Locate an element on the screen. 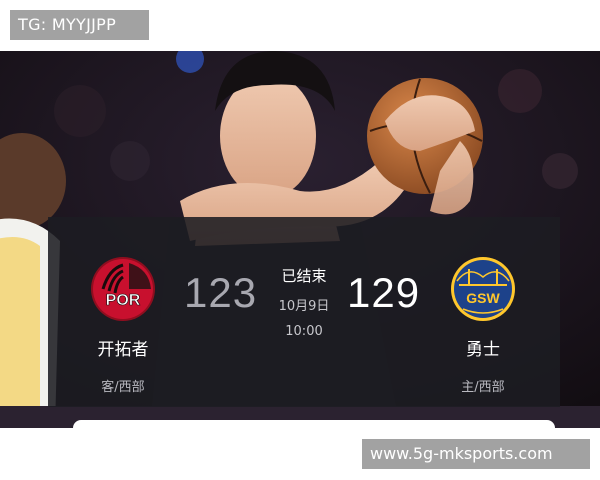  away-logo-text: POR is located at coordinates (123, 300).